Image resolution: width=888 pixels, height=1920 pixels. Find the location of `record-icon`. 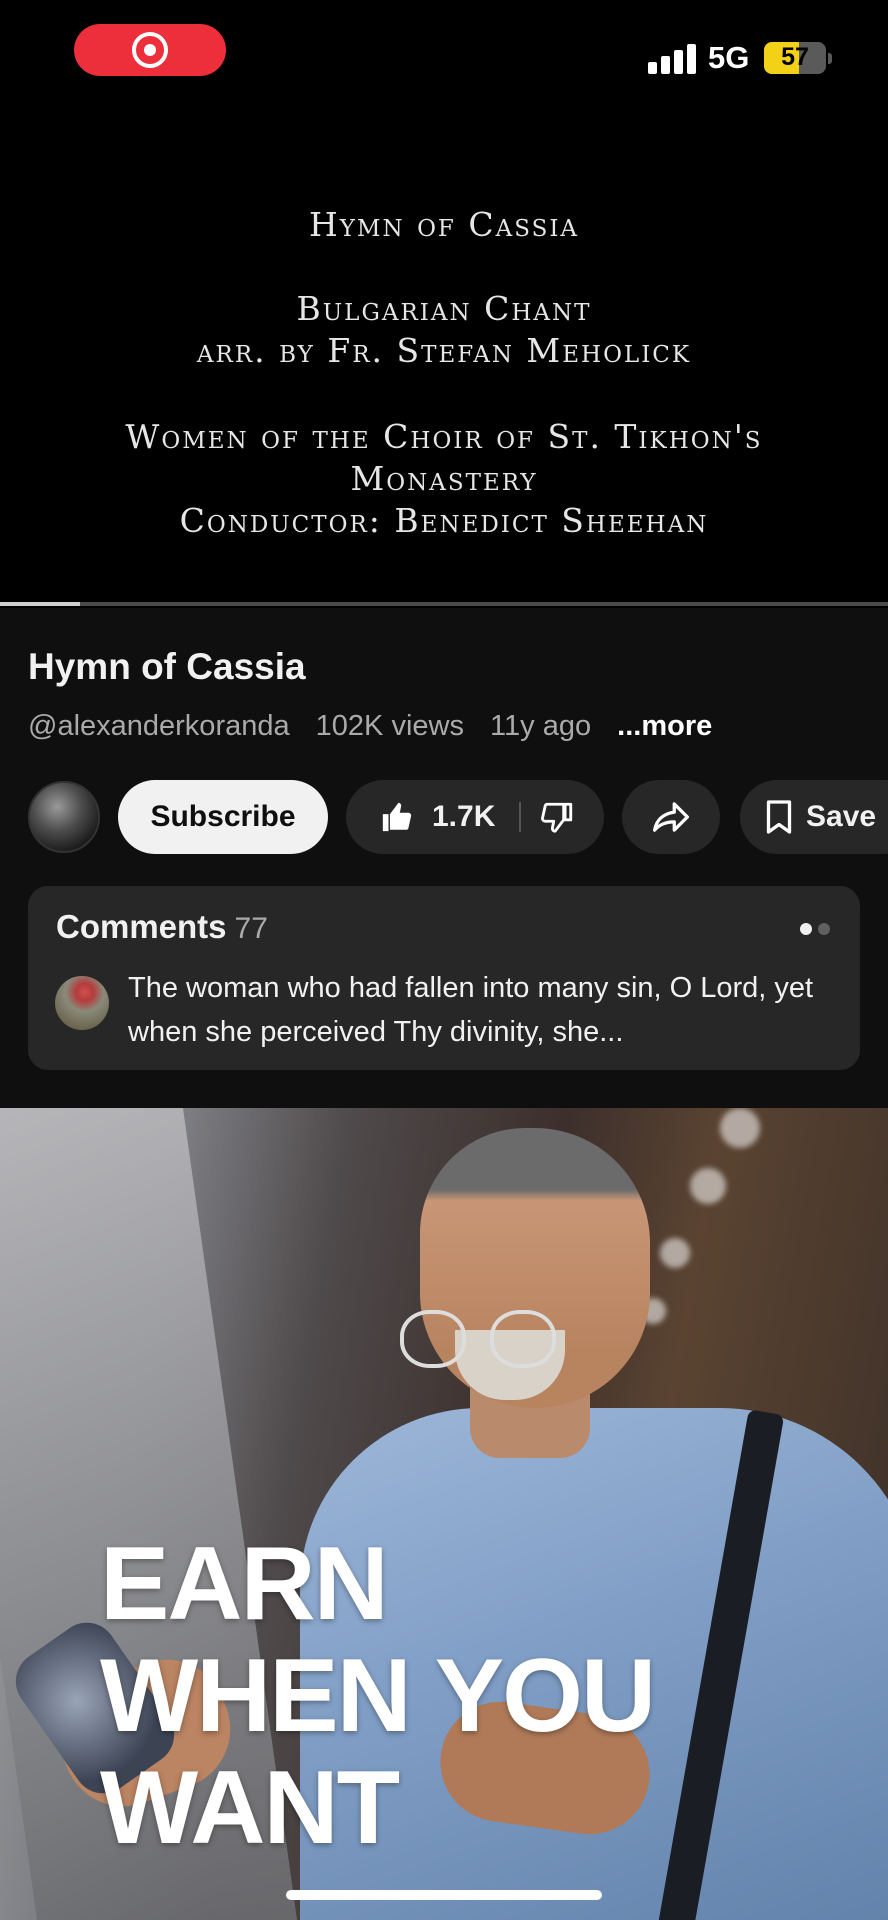

record-icon is located at coordinates (150, 50).